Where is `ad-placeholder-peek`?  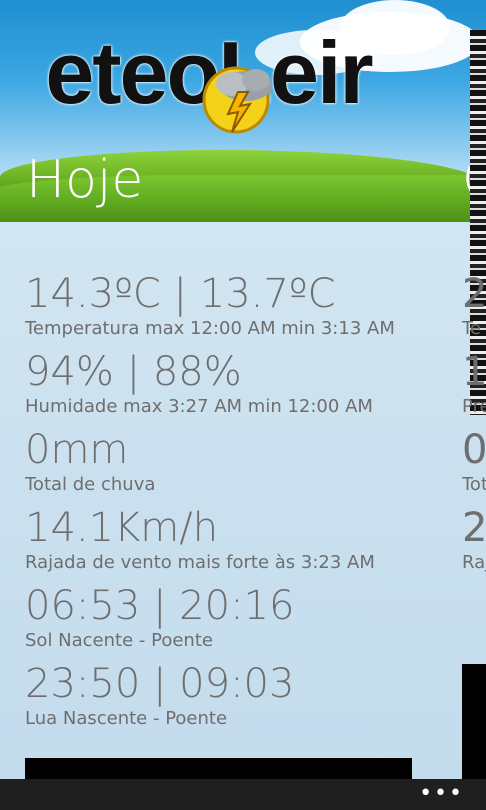 ad-placeholder-peek is located at coordinates (474, 722).